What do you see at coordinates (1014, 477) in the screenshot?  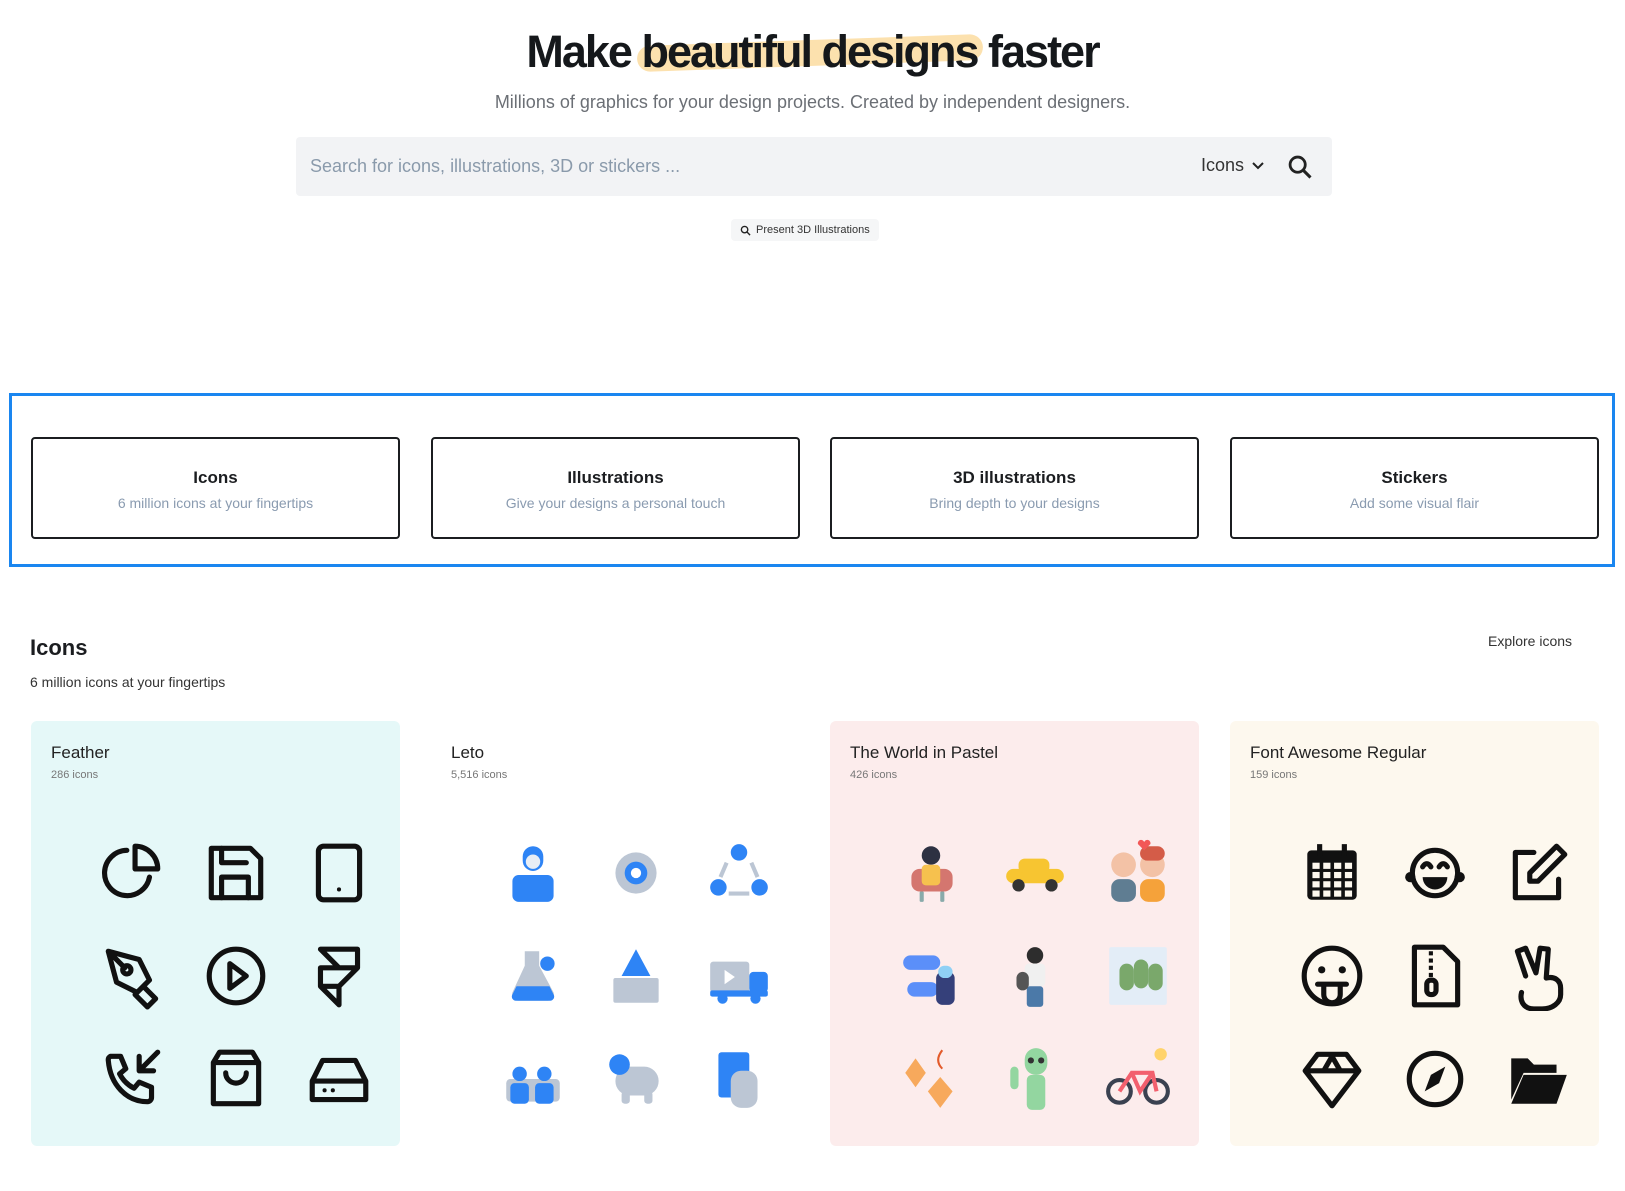 I see `category-title: 3D illustrations` at bounding box center [1014, 477].